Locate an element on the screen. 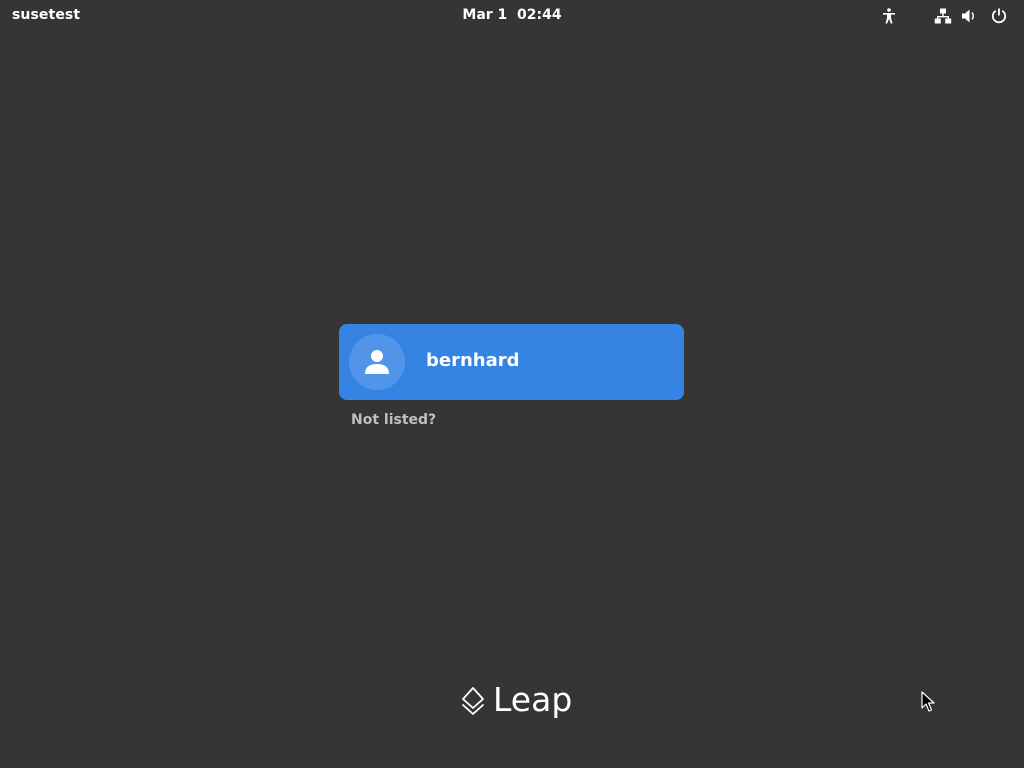 This screenshot has height=768, width=1024. power-icon is located at coordinates (999, 16).